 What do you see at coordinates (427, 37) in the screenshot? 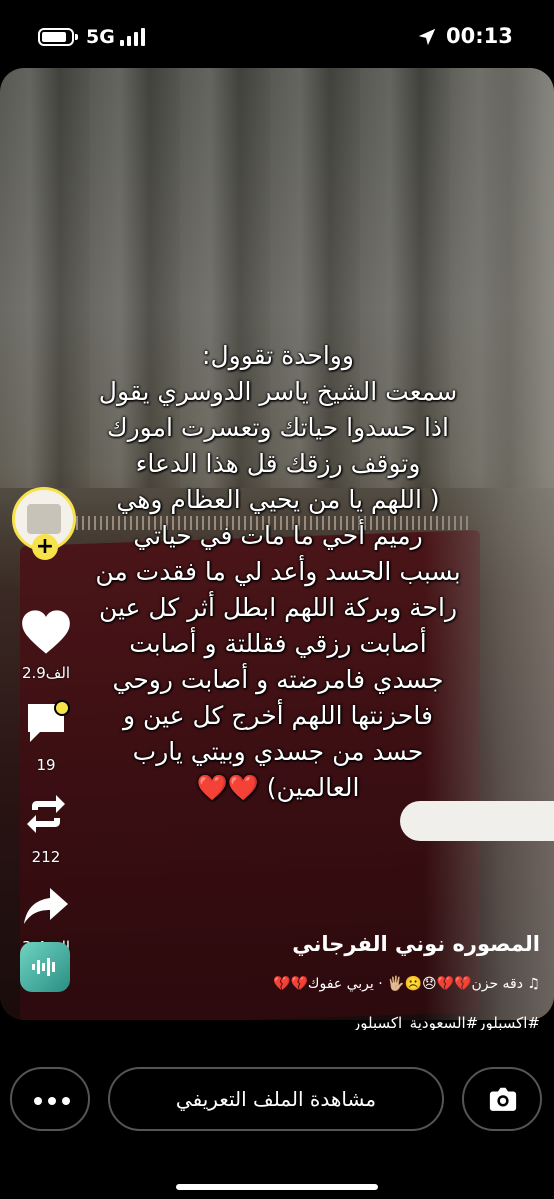
I see `location-arrow-icon` at bounding box center [427, 37].